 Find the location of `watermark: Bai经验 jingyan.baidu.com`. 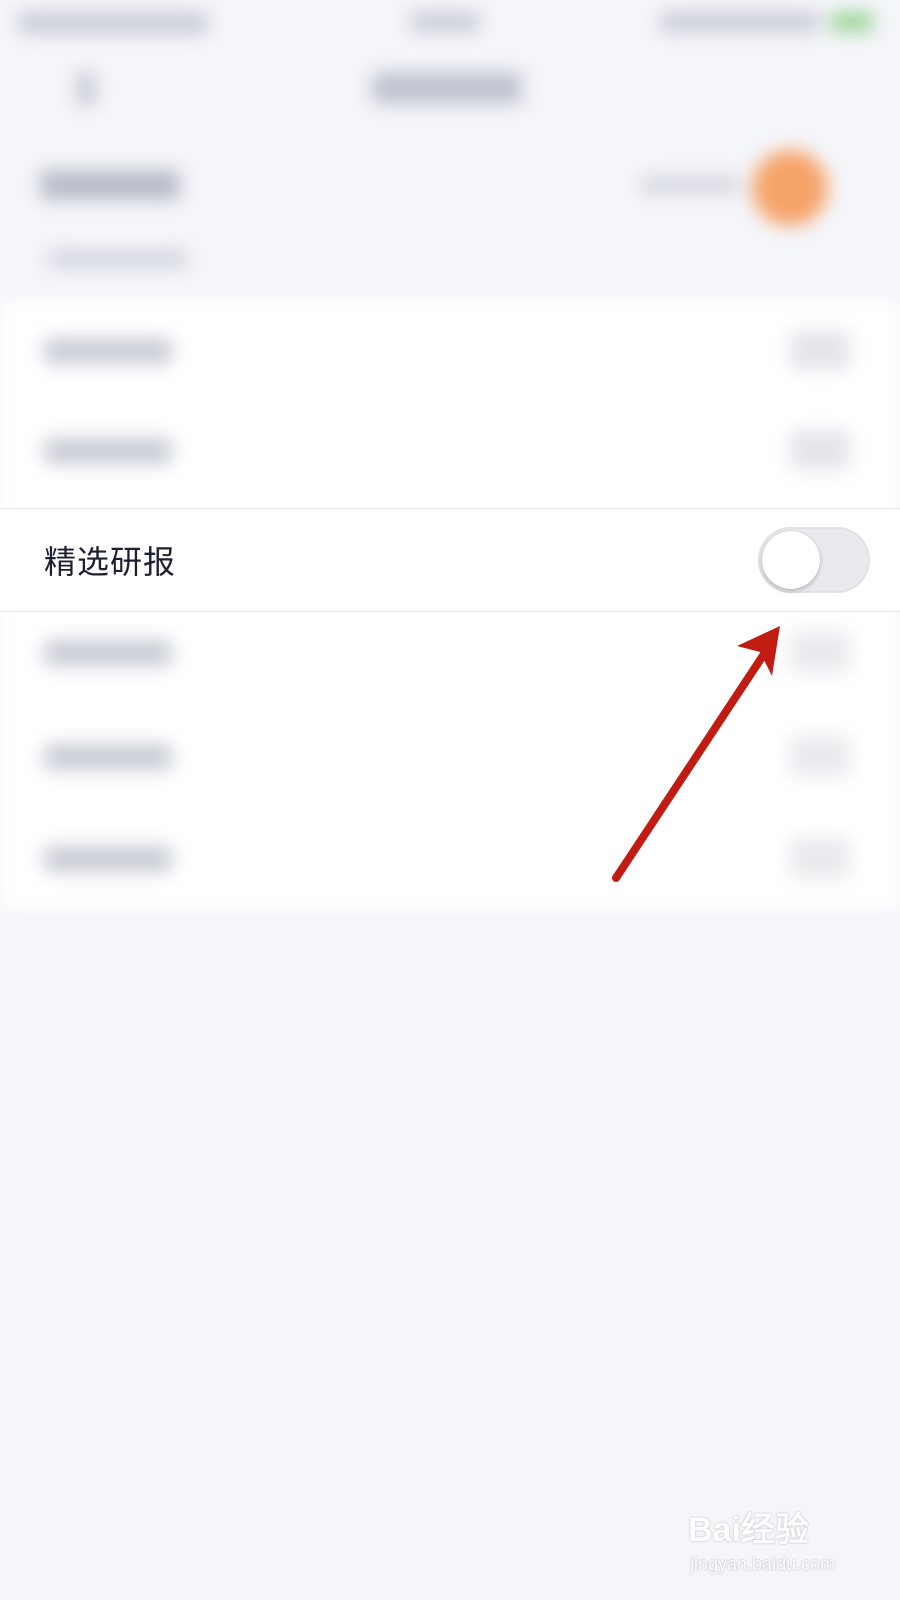

watermark: Bai经验 jingyan.baidu.com is located at coordinates (778, 1542).